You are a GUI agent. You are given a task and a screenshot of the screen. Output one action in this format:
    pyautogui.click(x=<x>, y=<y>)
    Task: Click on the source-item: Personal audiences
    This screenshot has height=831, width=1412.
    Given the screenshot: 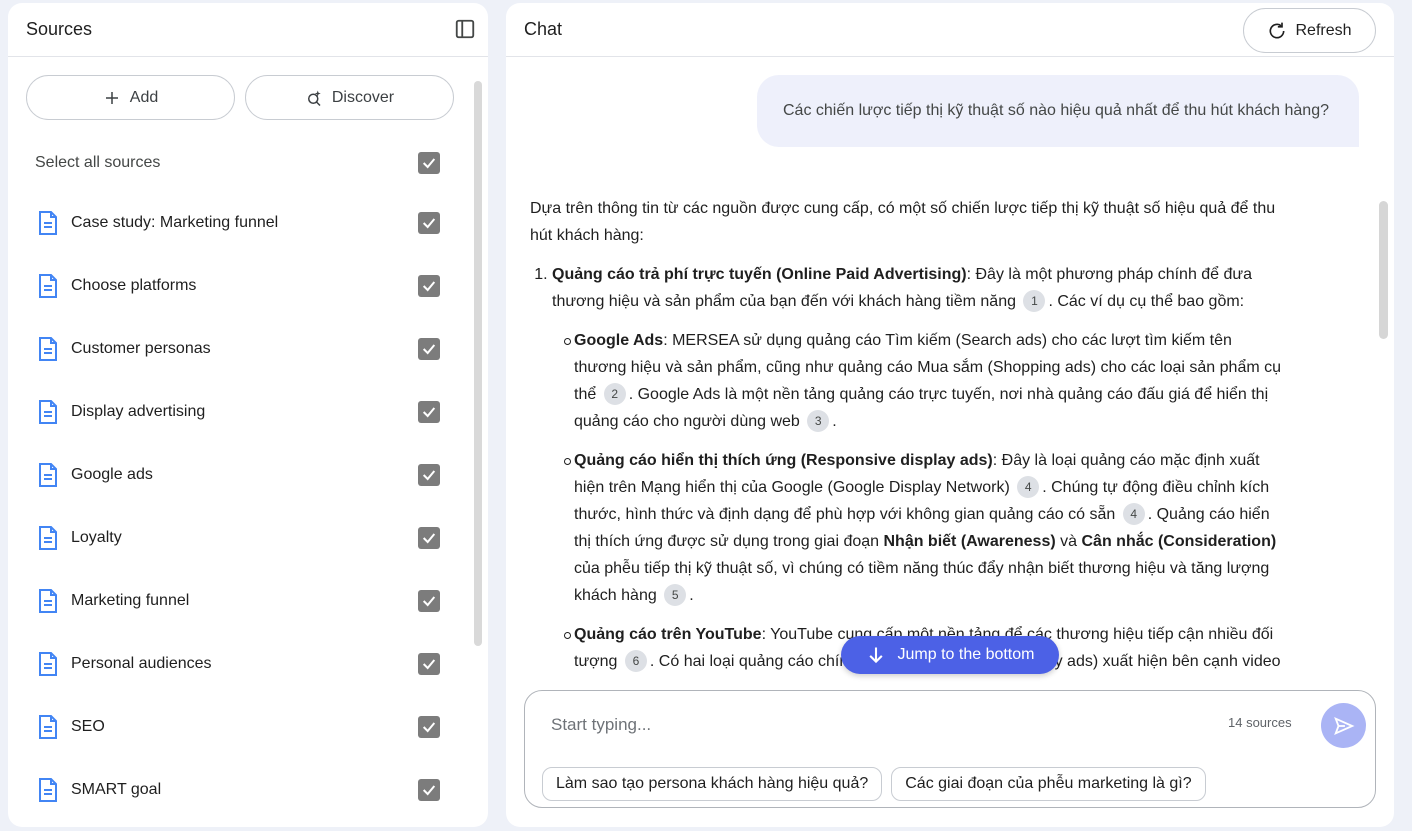 What is the action you would take?
    pyautogui.click(x=248, y=663)
    